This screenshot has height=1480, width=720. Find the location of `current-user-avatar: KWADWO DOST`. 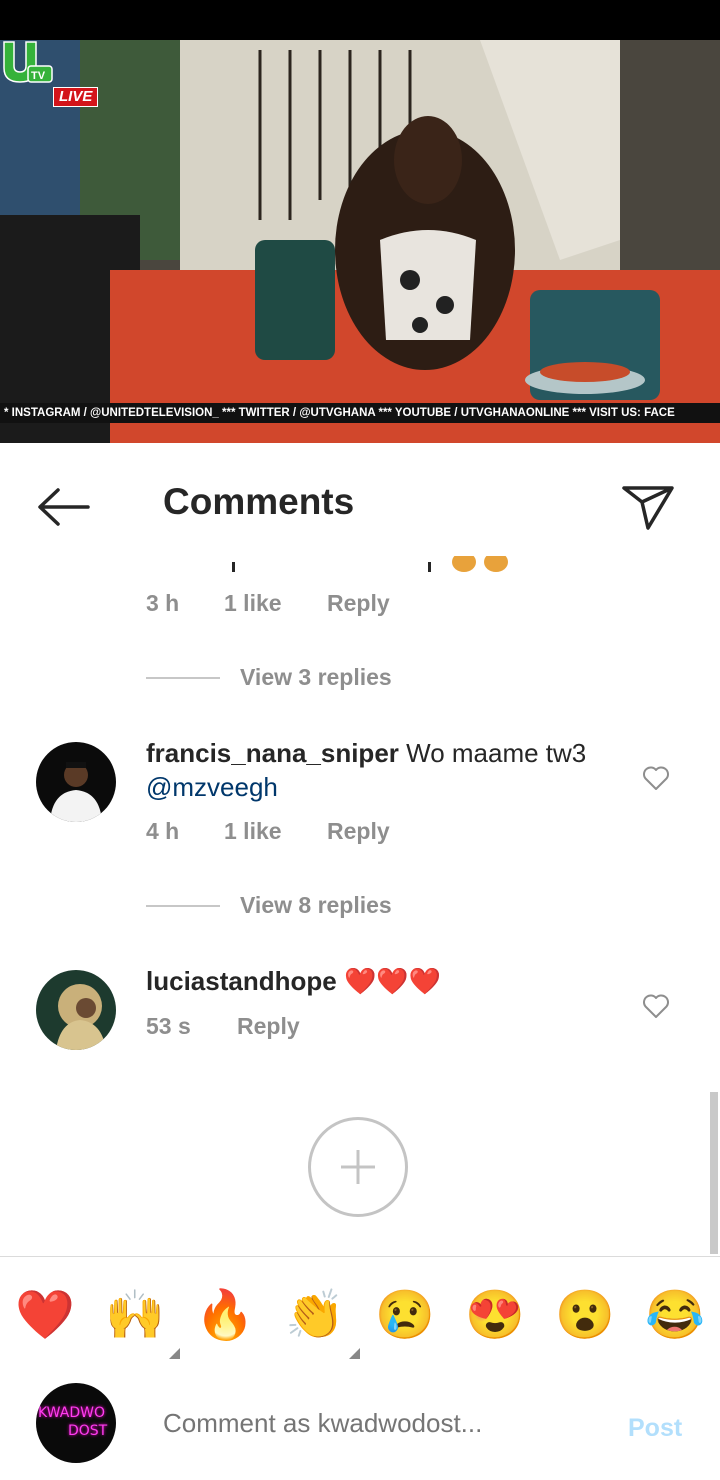

current-user-avatar: KWADWO DOST is located at coordinates (76, 1423).